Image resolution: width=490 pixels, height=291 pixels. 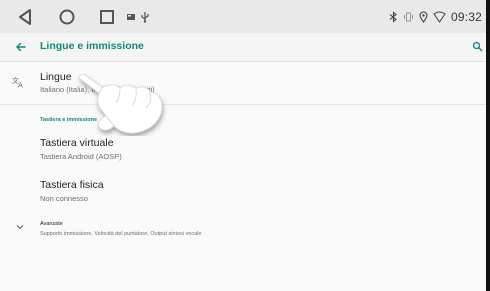 I want to click on home-circle-icon, so click(x=67, y=17).